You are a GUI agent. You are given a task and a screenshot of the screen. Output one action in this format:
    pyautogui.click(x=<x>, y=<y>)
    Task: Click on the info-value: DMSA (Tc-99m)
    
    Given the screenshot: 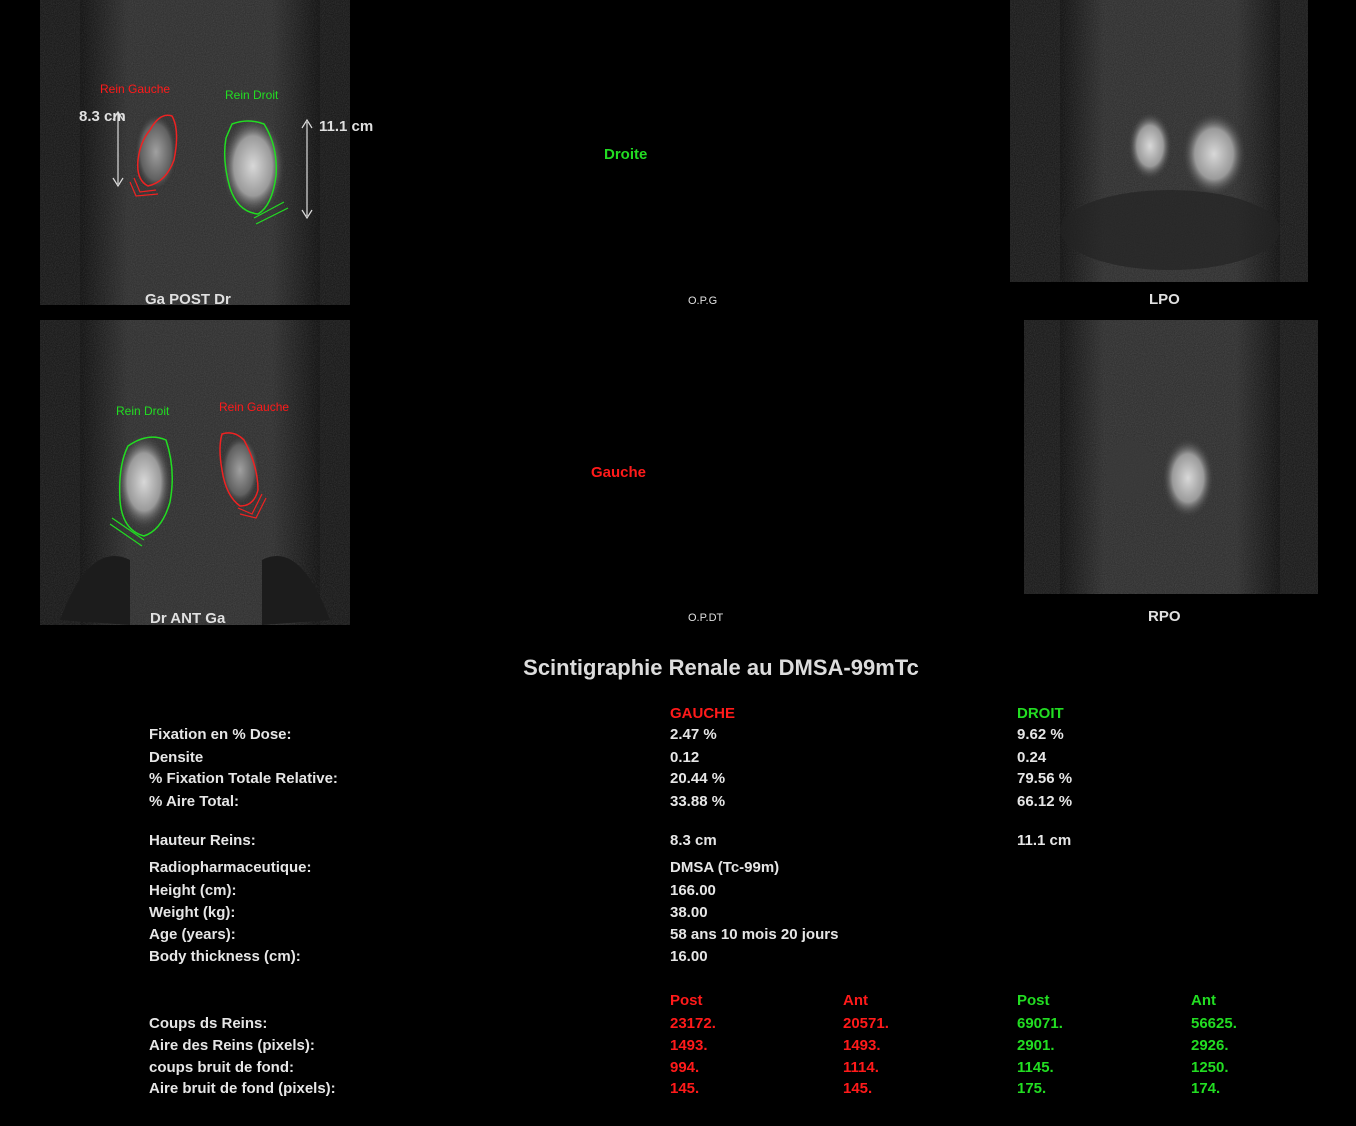 What is the action you would take?
    pyautogui.click(x=725, y=867)
    